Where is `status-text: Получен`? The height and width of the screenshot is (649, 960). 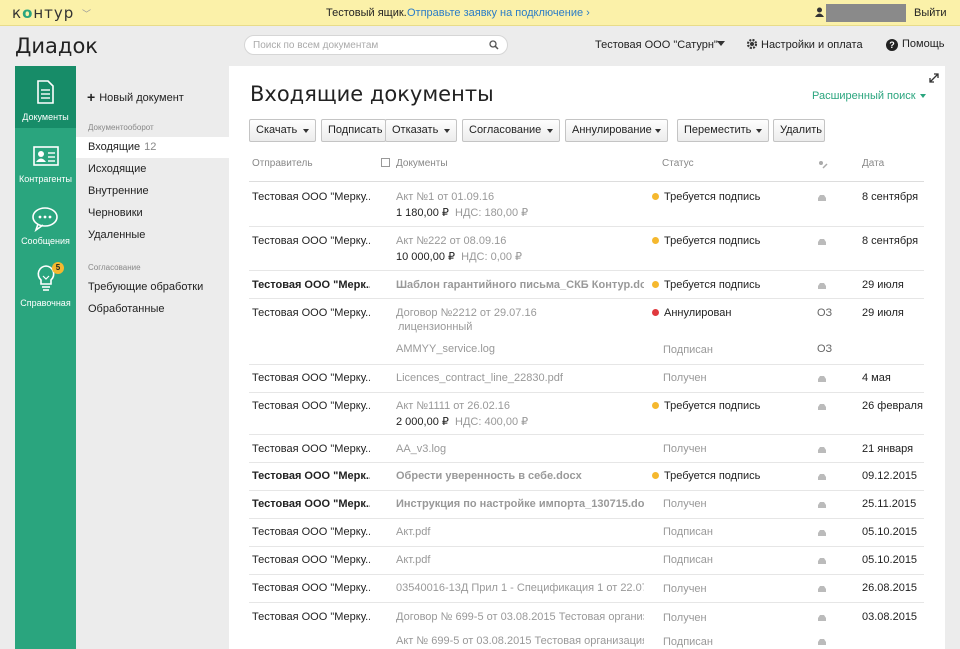
status-text: Получен is located at coordinates (685, 589).